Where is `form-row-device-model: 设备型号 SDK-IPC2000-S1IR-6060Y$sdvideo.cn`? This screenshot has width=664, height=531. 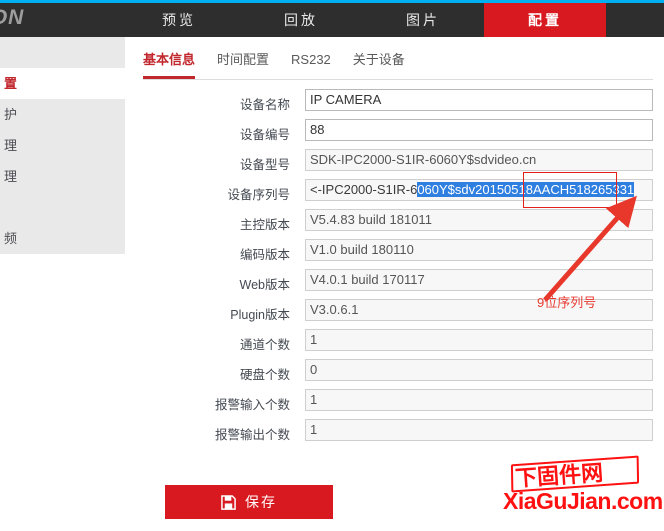
form-row-device-model: 设备型号 SDK-IPC2000-S1IR-6060Y$sdvideo.cn is located at coordinates (394, 164).